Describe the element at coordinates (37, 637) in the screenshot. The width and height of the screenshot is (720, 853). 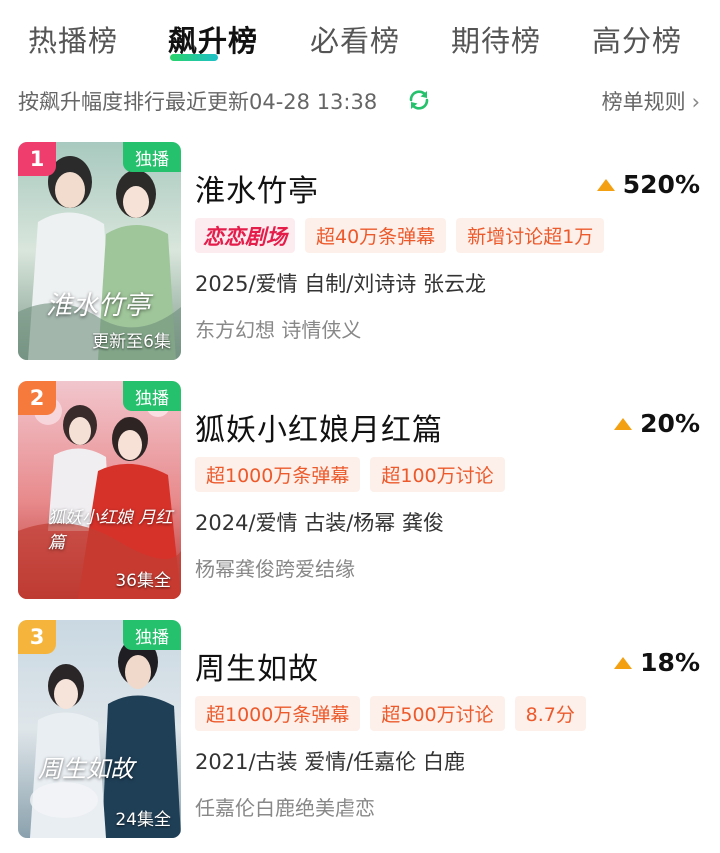
I see `rank-badge: 3` at that location.